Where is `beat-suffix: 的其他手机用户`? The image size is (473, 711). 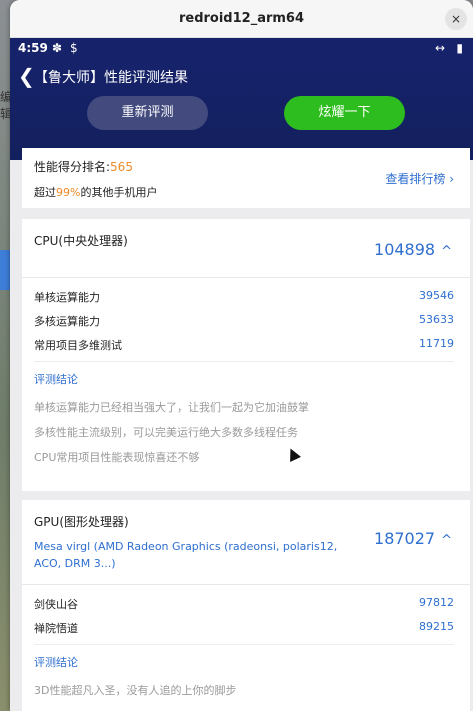
beat-suffix: 的其他手机用户 is located at coordinates (119, 192).